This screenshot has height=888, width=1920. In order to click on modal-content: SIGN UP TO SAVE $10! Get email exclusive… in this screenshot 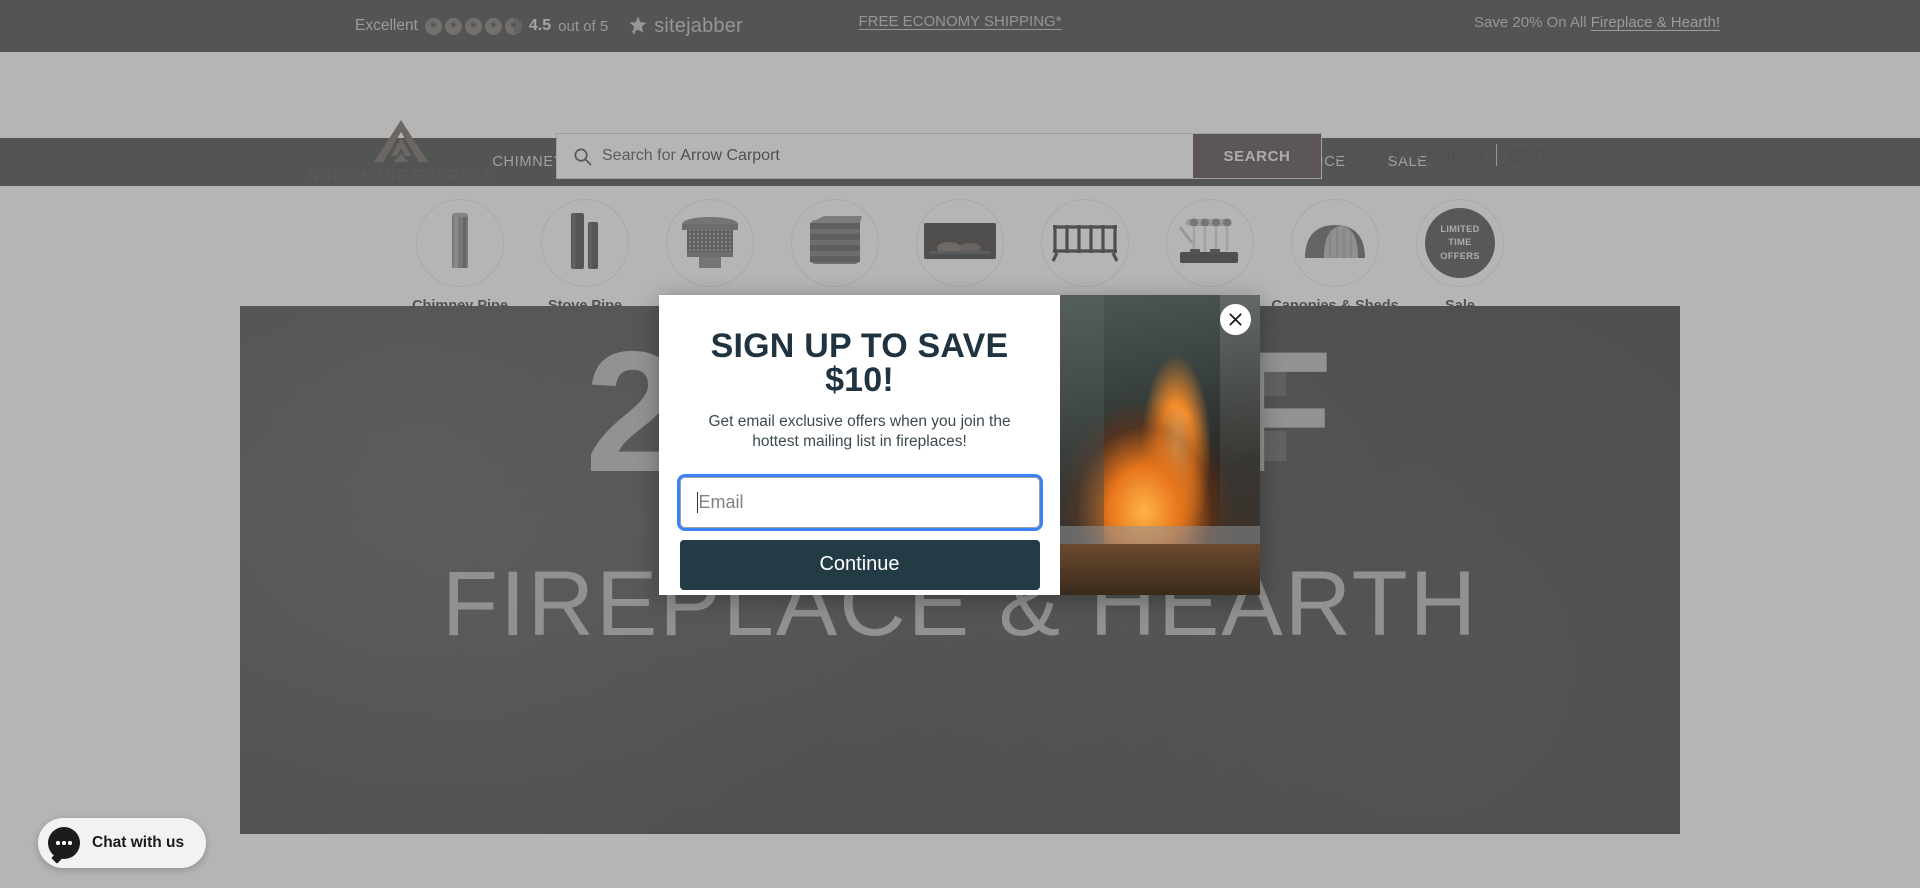, I will do `click(859, 445)`.